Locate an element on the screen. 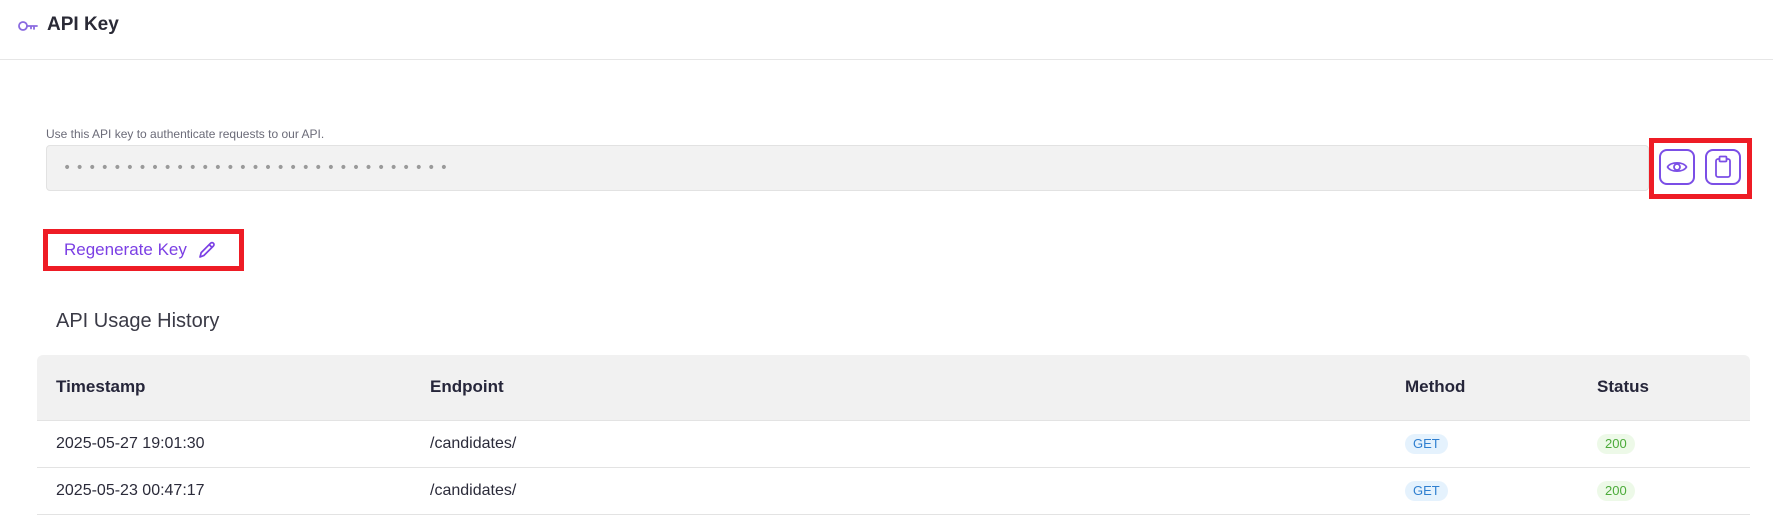 This screenshot has width=1773, height=515. table-header: Timestamp Endpoint Method Status is located at coordinates (893, 388).